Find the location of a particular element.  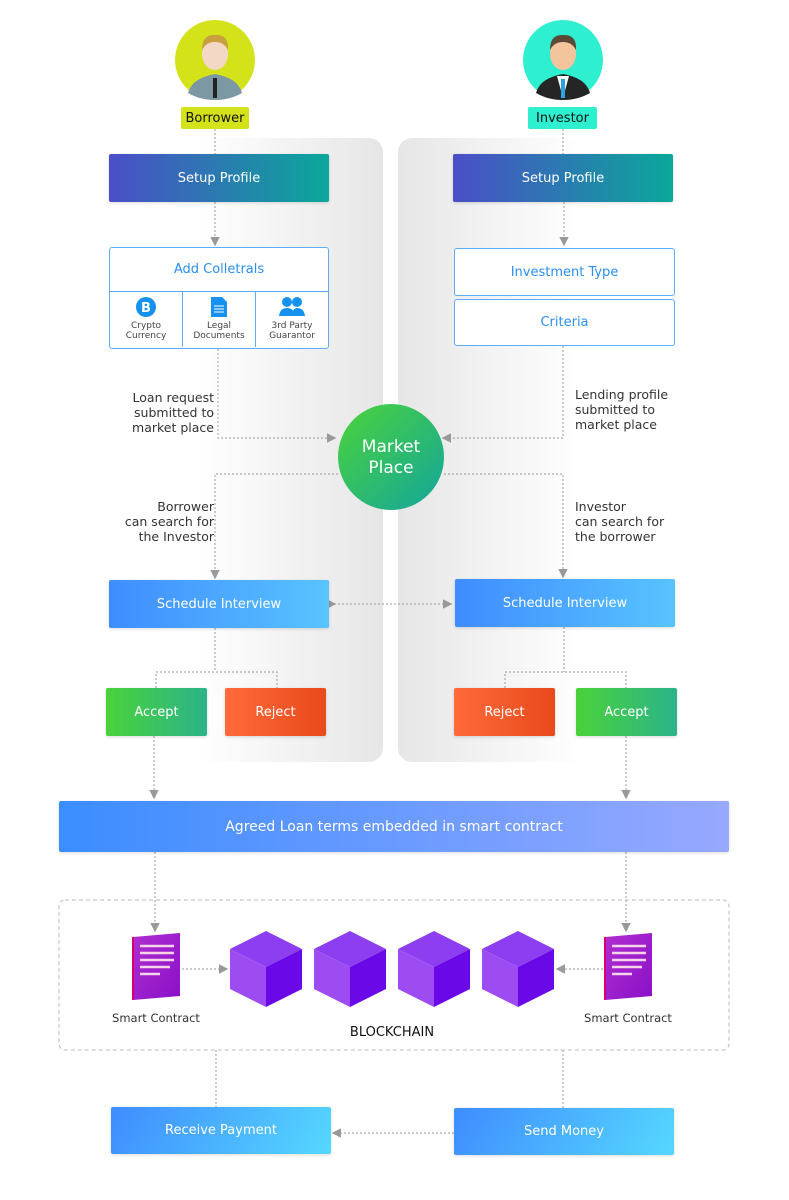

bitcoin-icon: B is located at coordinates (146, 307).